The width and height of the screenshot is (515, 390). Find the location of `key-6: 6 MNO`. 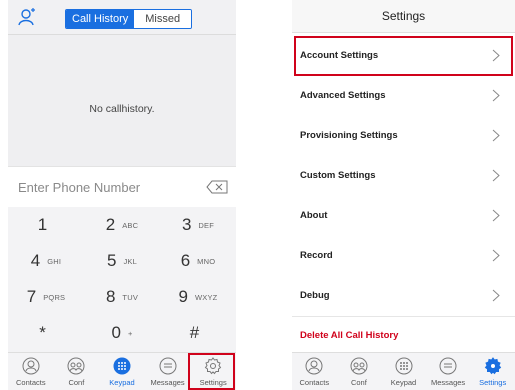

key-6: 6 MNO is located at coordinates (198, 261).